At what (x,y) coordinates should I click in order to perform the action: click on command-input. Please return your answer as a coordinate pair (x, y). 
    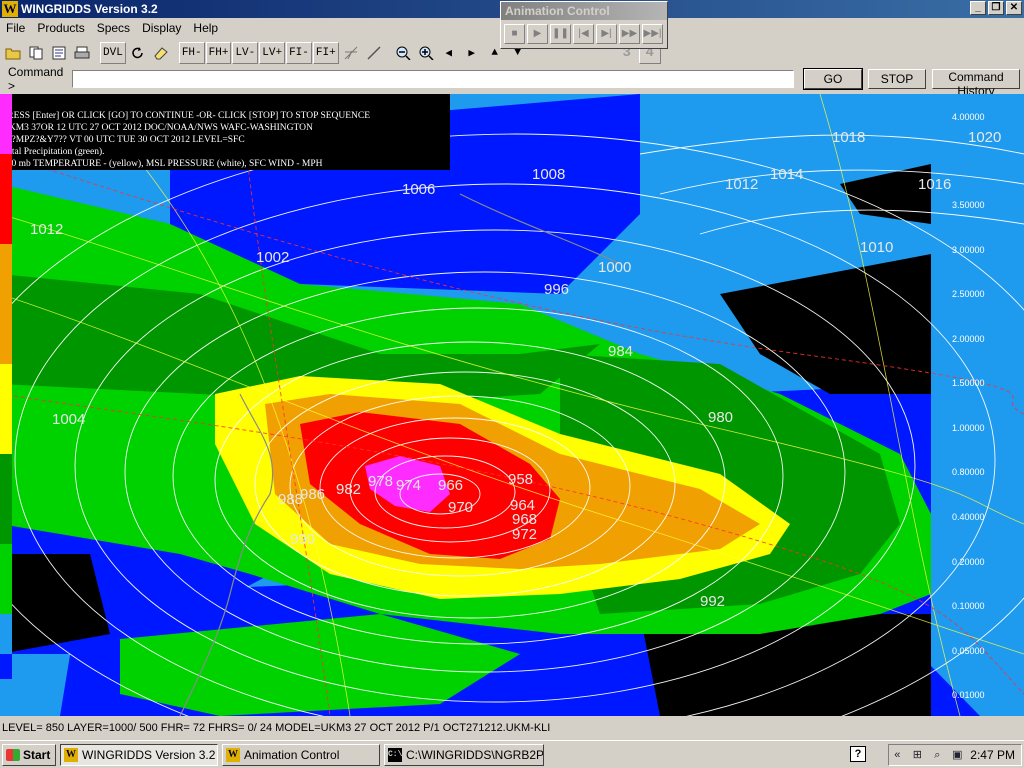
    Looking at the image, I should click on (433, 79).